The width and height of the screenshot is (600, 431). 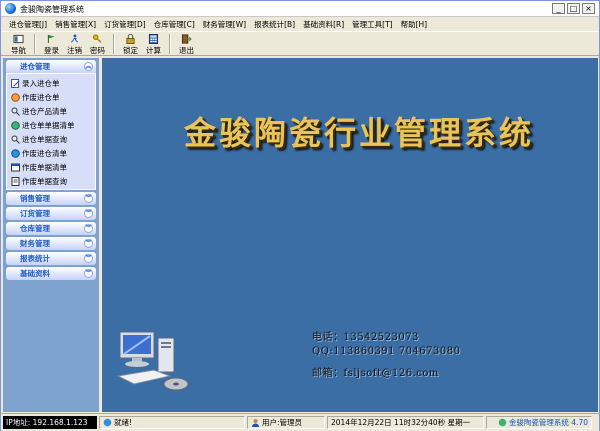 I want to click on status-ip-address: IP地址: 192.168.1.123, so click(x=50, y=422).